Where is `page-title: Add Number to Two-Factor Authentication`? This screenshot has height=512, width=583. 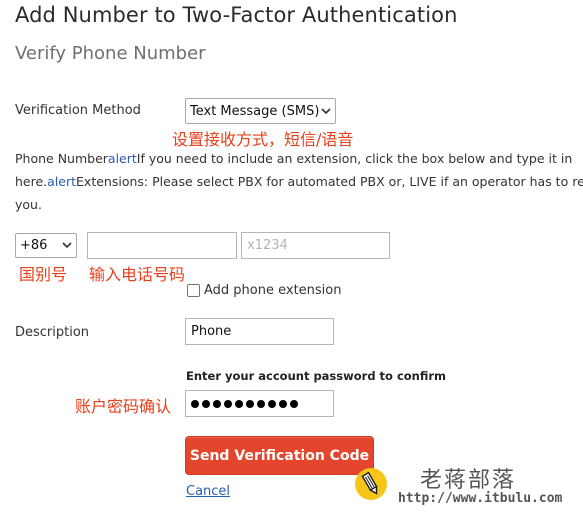
page-title: Add Number to Two-Factor Authentication is located at coordinates (236, 15).